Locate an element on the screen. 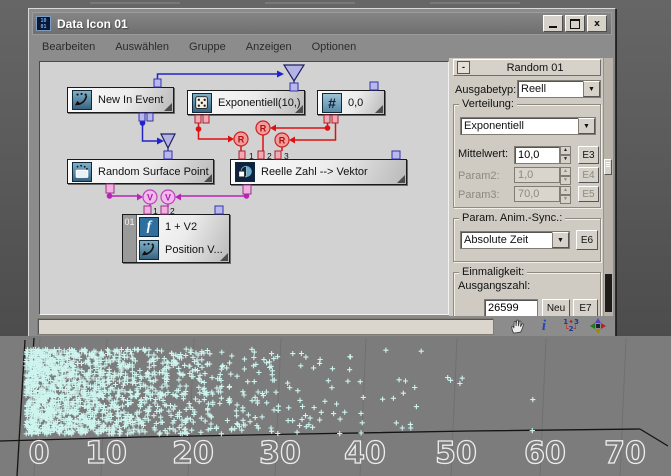 This screenshot has width=671, height=476. status-bar: i 1✦3 └2┘ is located at coordinates (322, 326).